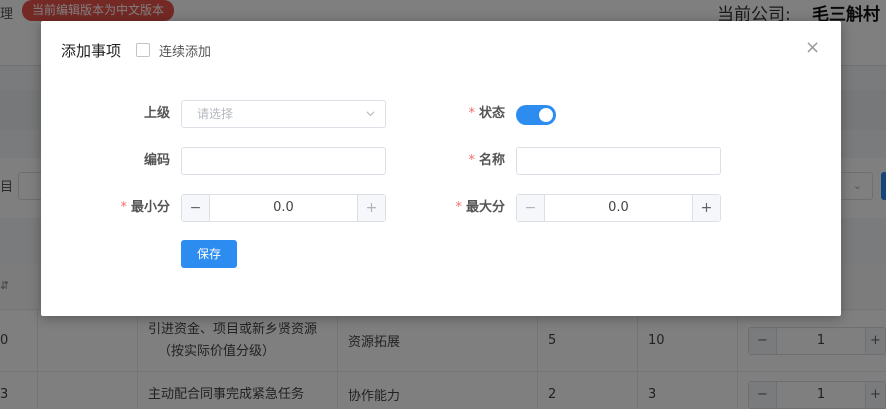  Describe the element at coordinates (370, 114) in the screenshot. I see `chevron-down-icon` at that location.